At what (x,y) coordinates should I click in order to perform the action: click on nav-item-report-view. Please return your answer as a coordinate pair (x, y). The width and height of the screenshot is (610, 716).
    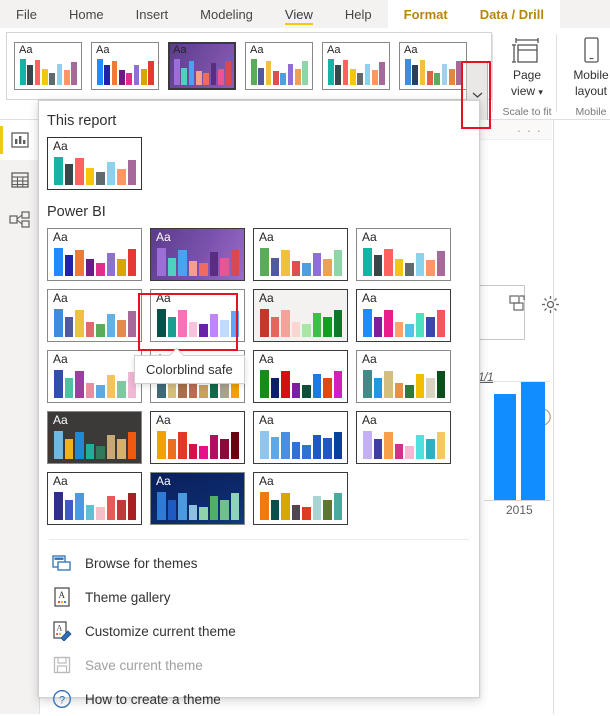
    Looking at the image, I should click on (20, 140).